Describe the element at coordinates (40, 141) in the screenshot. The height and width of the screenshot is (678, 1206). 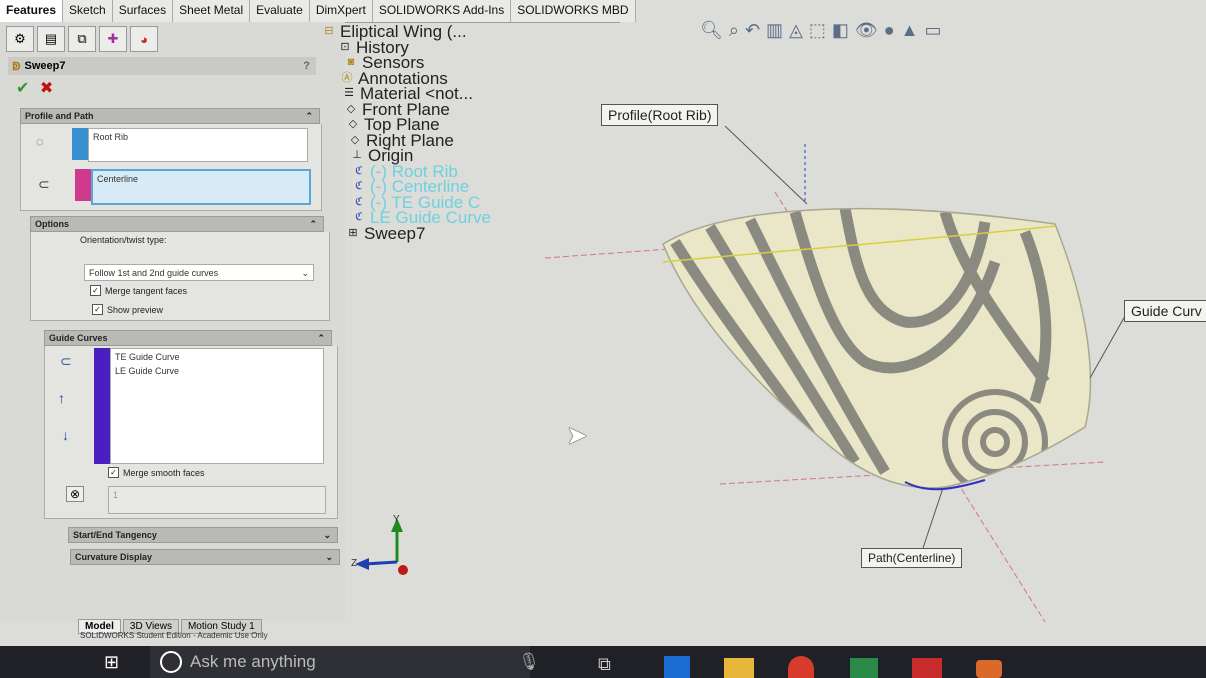
I see `profile-icon: ◌` at that location.